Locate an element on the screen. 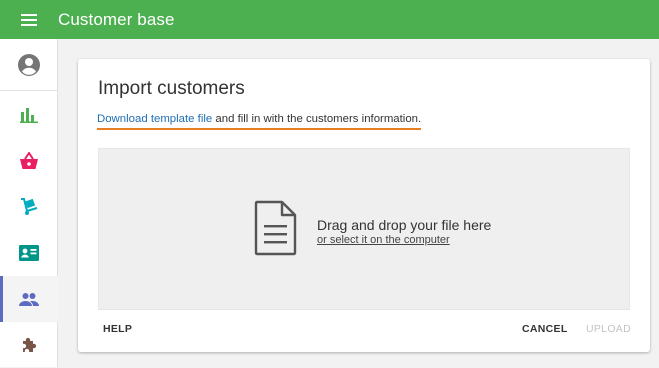 The height and width of the screenshot is (368, 659). sidebar-item-reports is located at coordinates (29, 115).